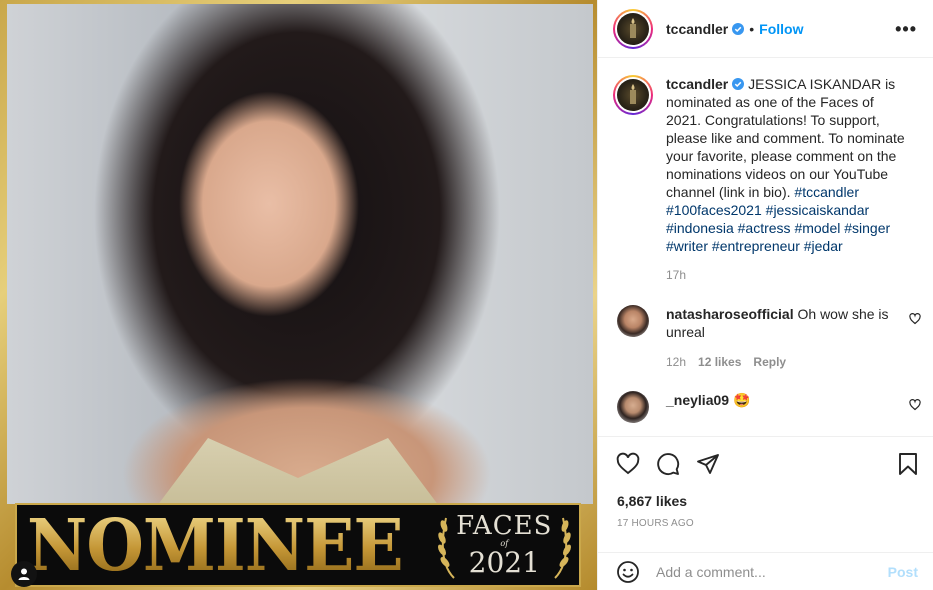 The image size is (933, 590). I want to click on header-username: tccandler, so click(697, 29).